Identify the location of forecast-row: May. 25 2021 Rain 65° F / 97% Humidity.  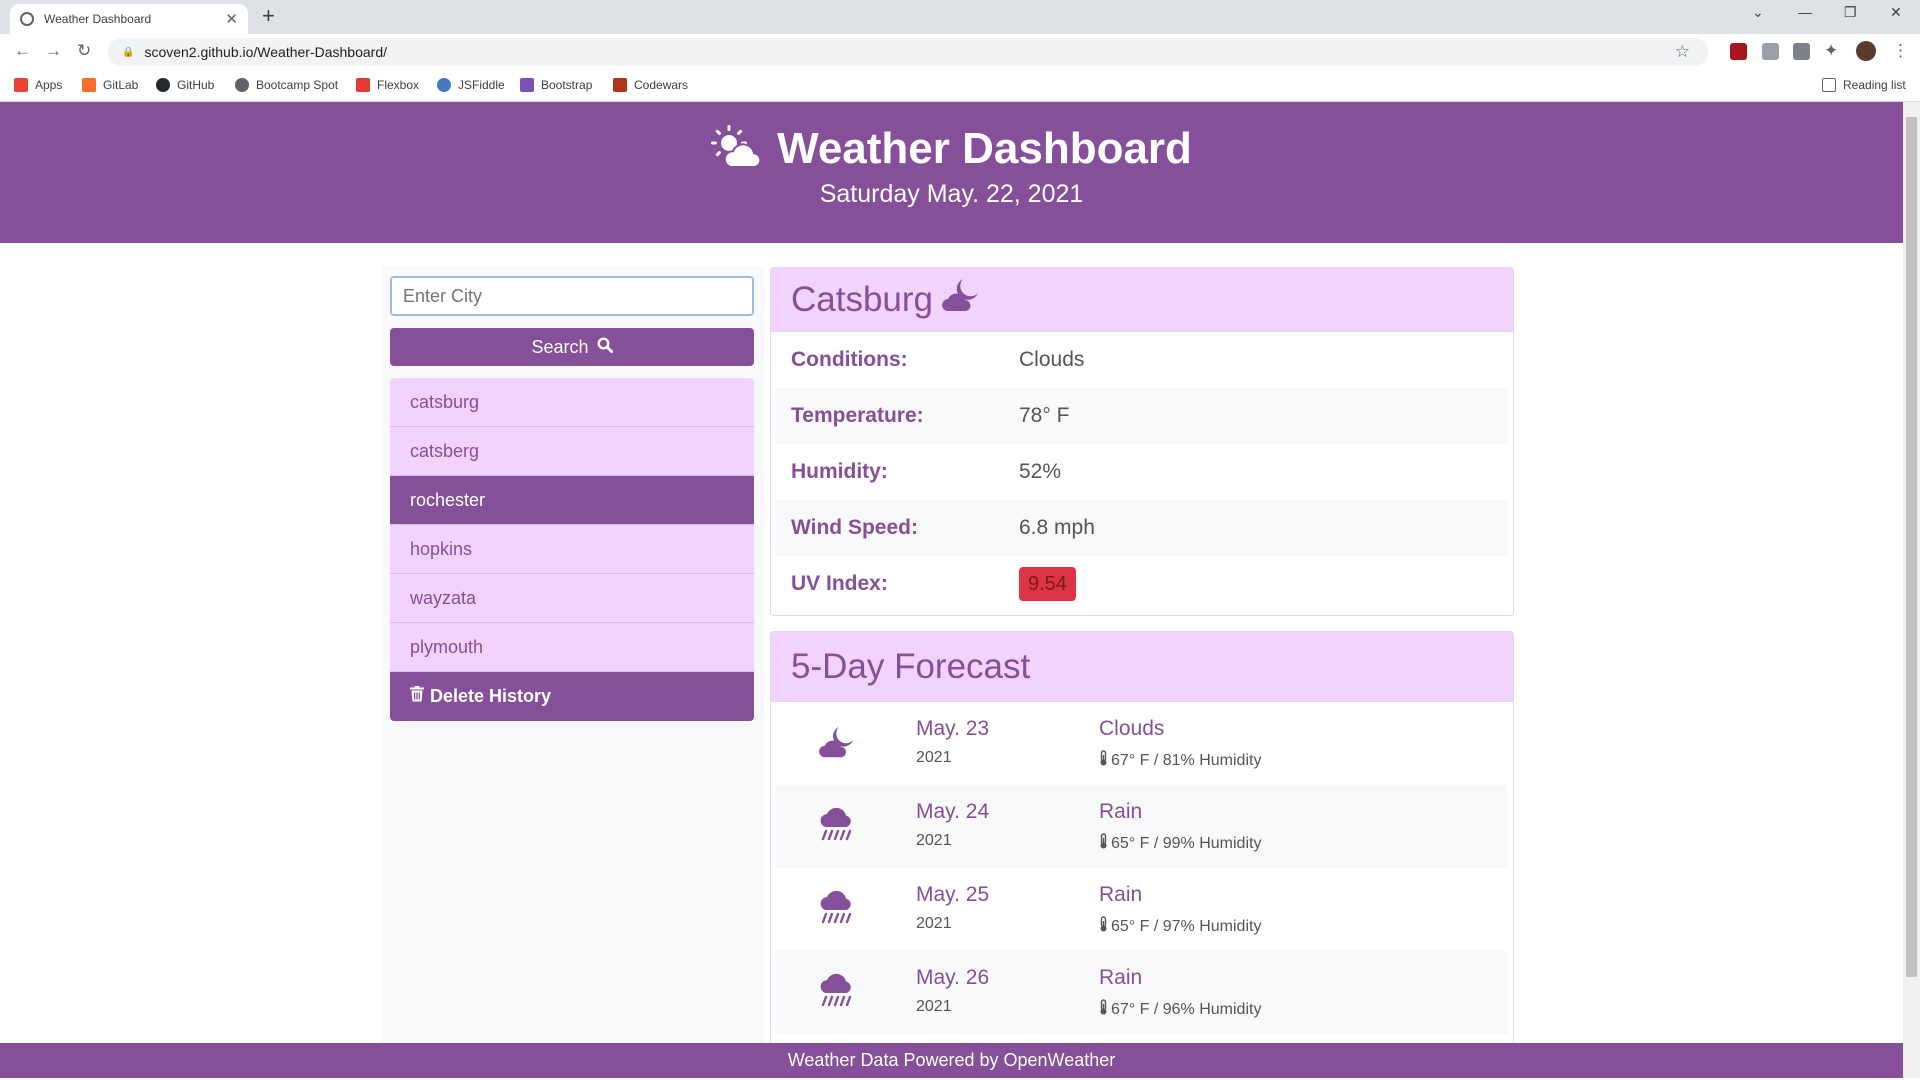
(1142, 909).